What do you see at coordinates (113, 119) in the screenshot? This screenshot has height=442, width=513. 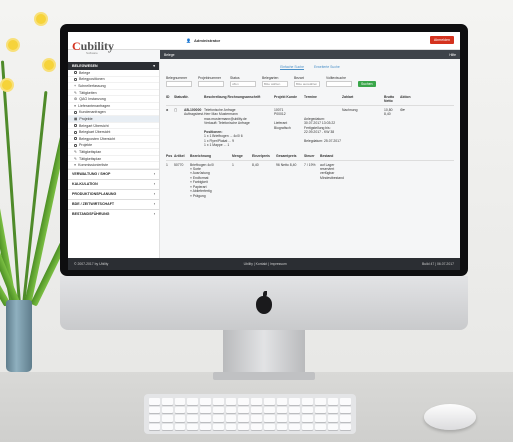 I see `sidebar-item-active: ▦ Projekte` at bounding box center [113, 119].